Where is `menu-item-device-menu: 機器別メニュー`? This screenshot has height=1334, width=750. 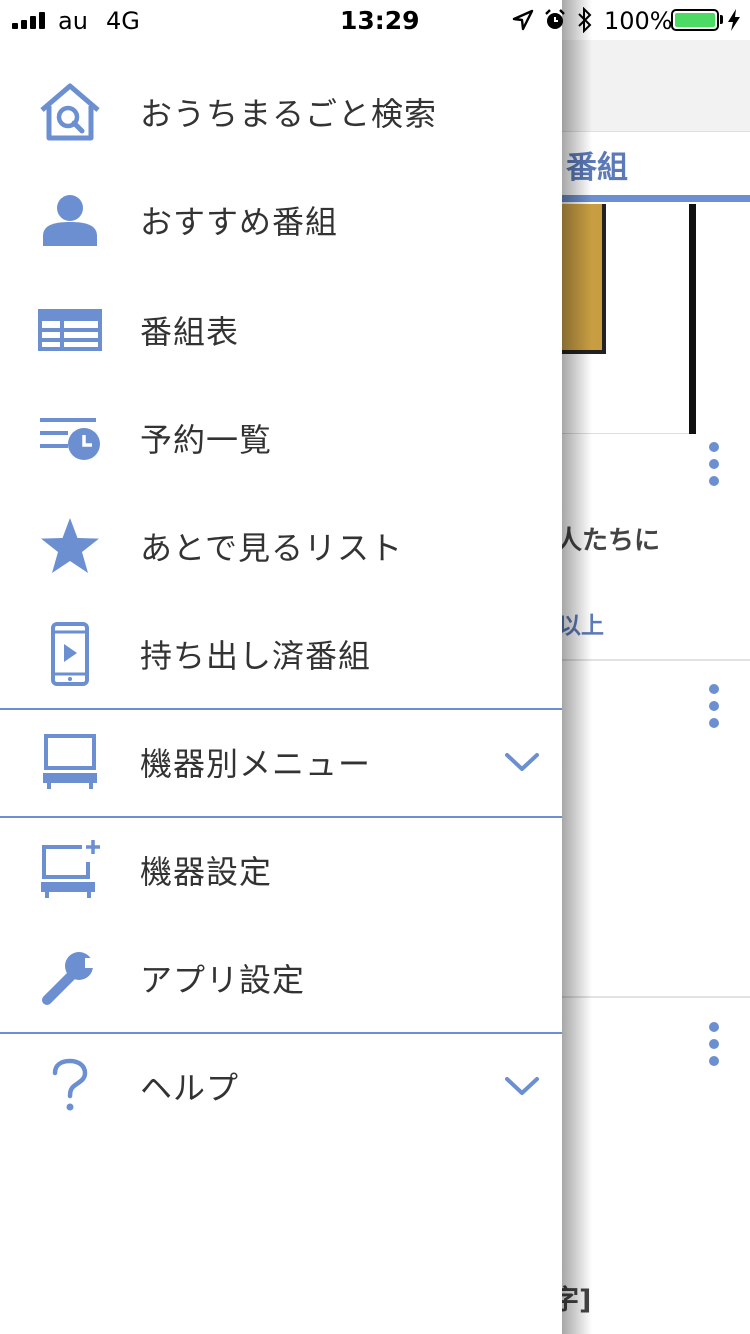
menu-item-device-menu: 機器別メニュー is located at coordinates (281, 762).